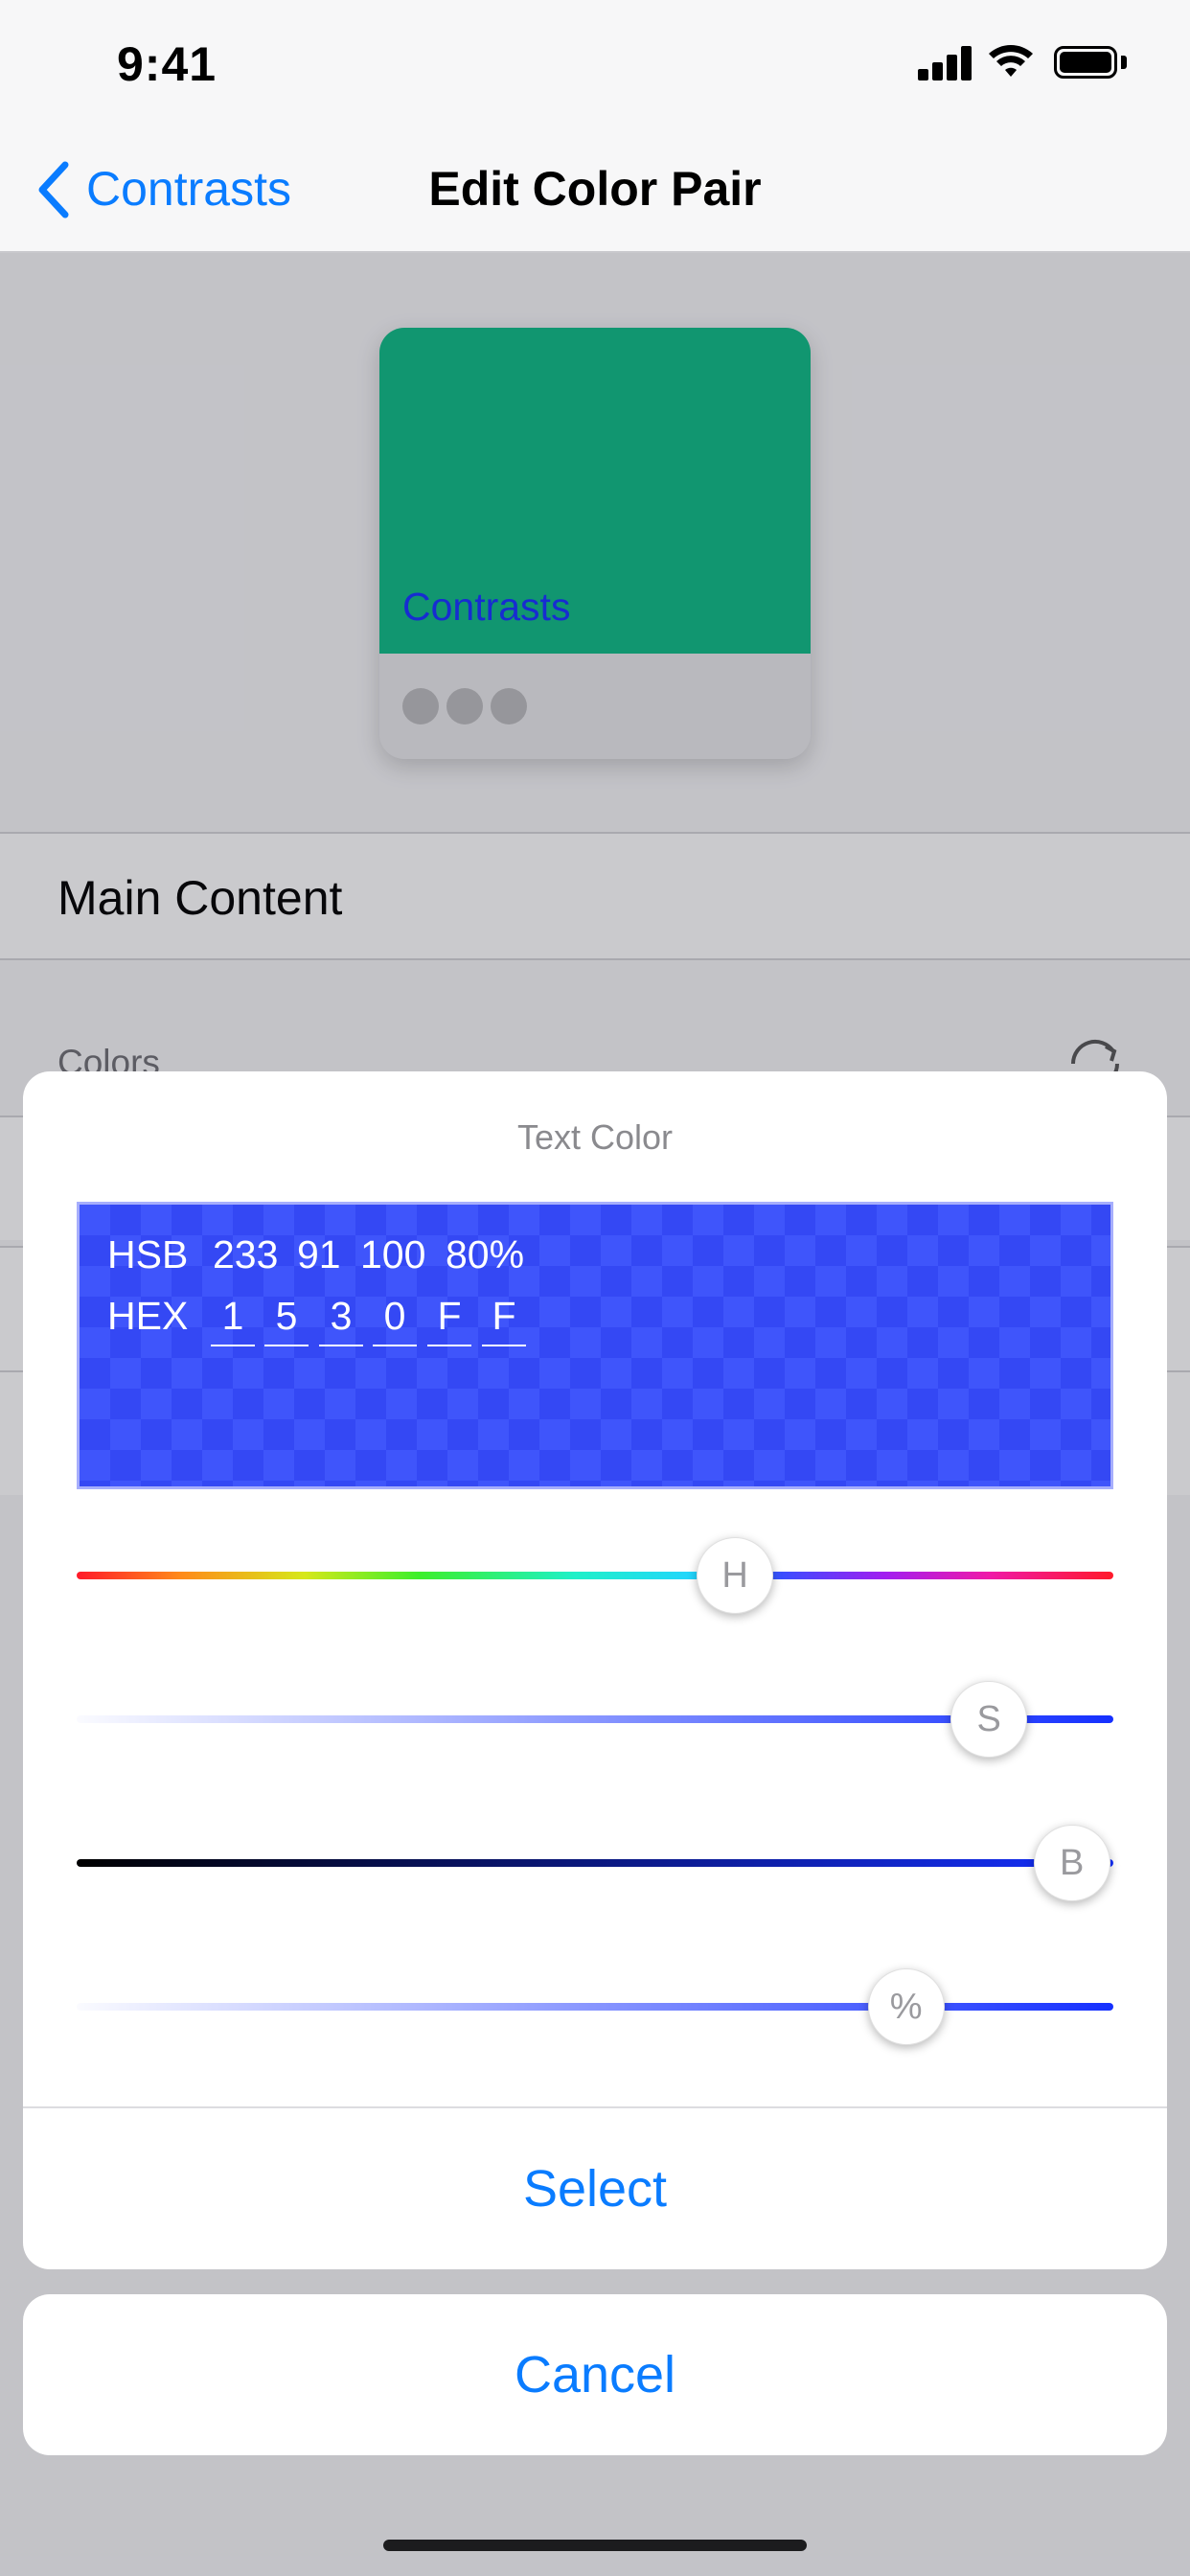 The height and width of the screenshot is (2576, 1190). What do you see at coordinates (148, 1316) in the screenshot?
I see `hex-label: HEX` at bounding box center [148, 1316].